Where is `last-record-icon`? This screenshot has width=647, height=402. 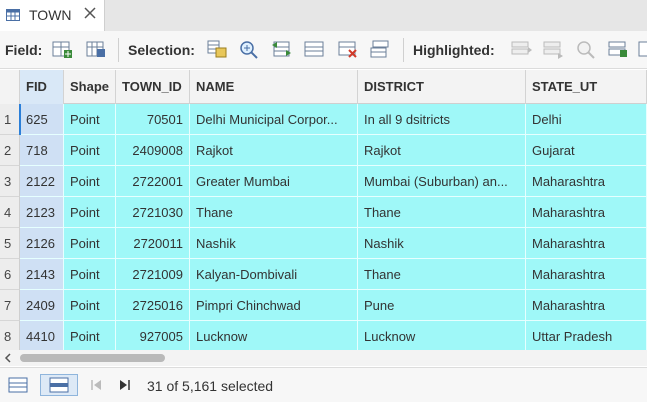 last-record-icon is located at coordinates (125, 385).